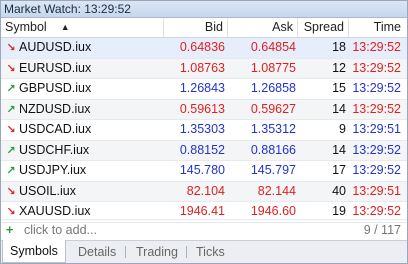 Image resolution: width=408 pixels, height=264 pixels. Describe the element at coordinates (210, 252) in the screenshot. I see `tab-ticks: Ticks` at that location.